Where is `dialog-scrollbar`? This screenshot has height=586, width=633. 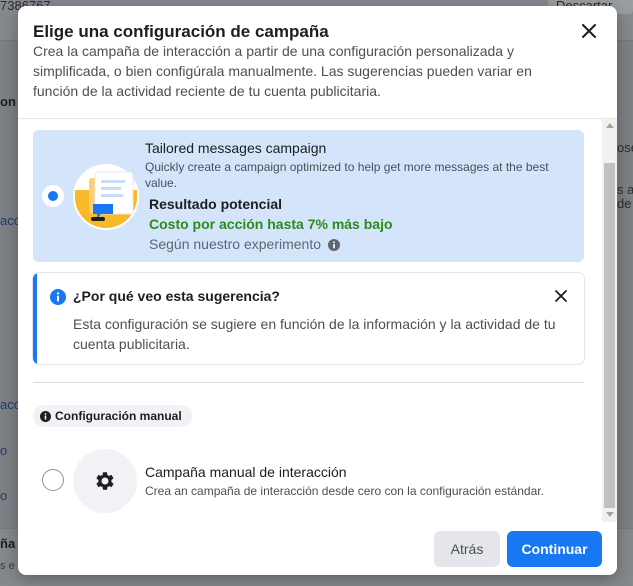 dialog-scrollbar is located at coordinates (609, 320).